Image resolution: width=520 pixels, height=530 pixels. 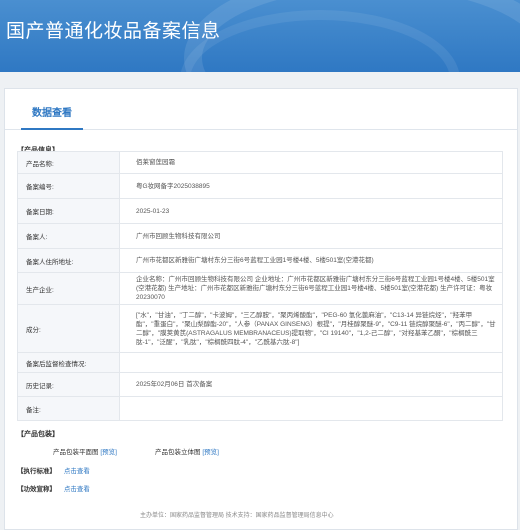 I want to click on table-row: 备注:, so click(x=260, y=408).